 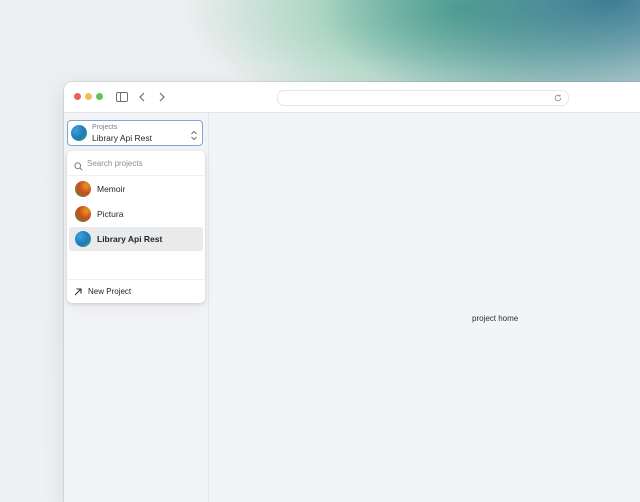 I want to click on switcher-caption: Projects, so click(x=105, y=127).